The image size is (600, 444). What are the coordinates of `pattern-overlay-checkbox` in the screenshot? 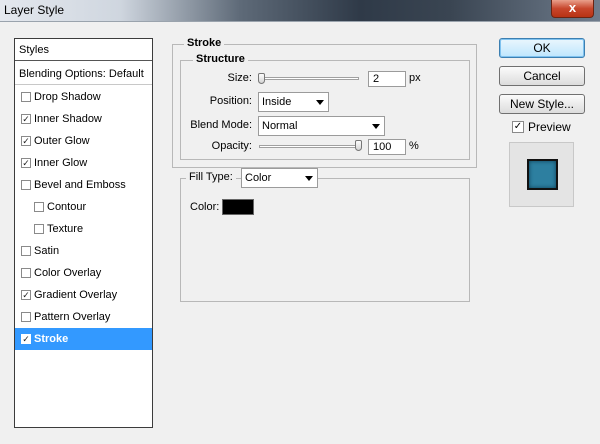 It's located at (26, 317).